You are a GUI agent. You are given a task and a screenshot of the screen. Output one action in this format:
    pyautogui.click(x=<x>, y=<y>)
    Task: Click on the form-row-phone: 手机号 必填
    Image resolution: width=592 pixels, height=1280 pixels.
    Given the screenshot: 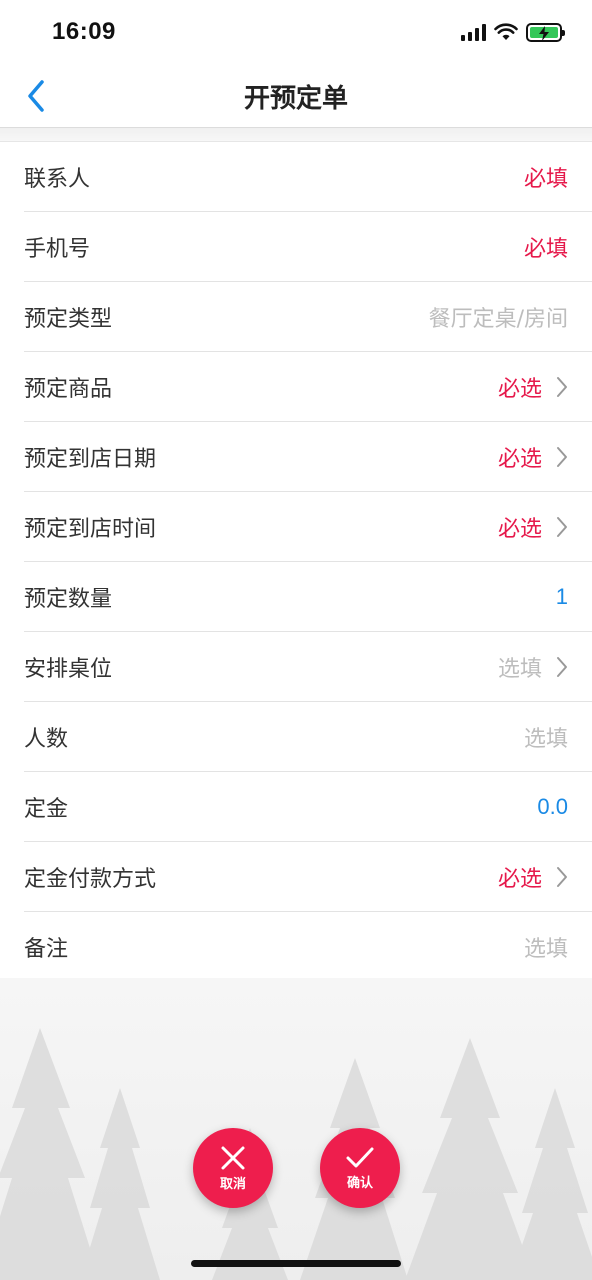 What is the action you would take?
    pyautogui.click(x=308, y=247)
    